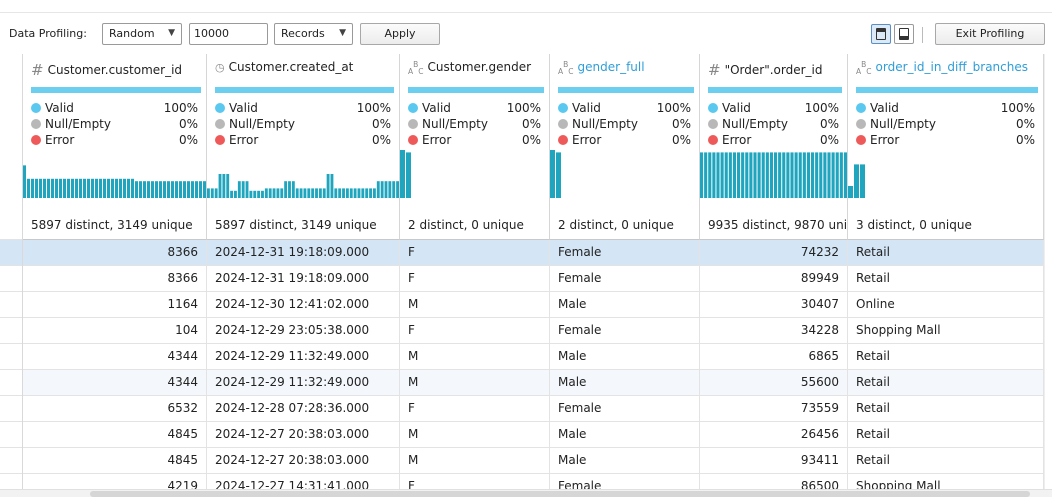 This screenshot has width=1052, height=497. What do you see at coordinates (765, 69) in the screenshot?
I see `column-title: # "Order".order_id` at bounding box center [765, 69].